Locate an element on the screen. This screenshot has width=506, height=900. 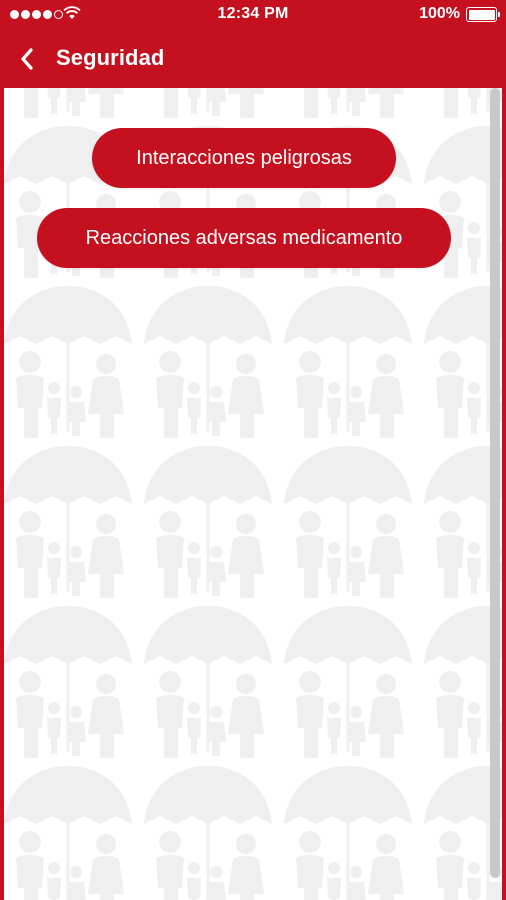
scrollbar is located at coordinates (495, 483).